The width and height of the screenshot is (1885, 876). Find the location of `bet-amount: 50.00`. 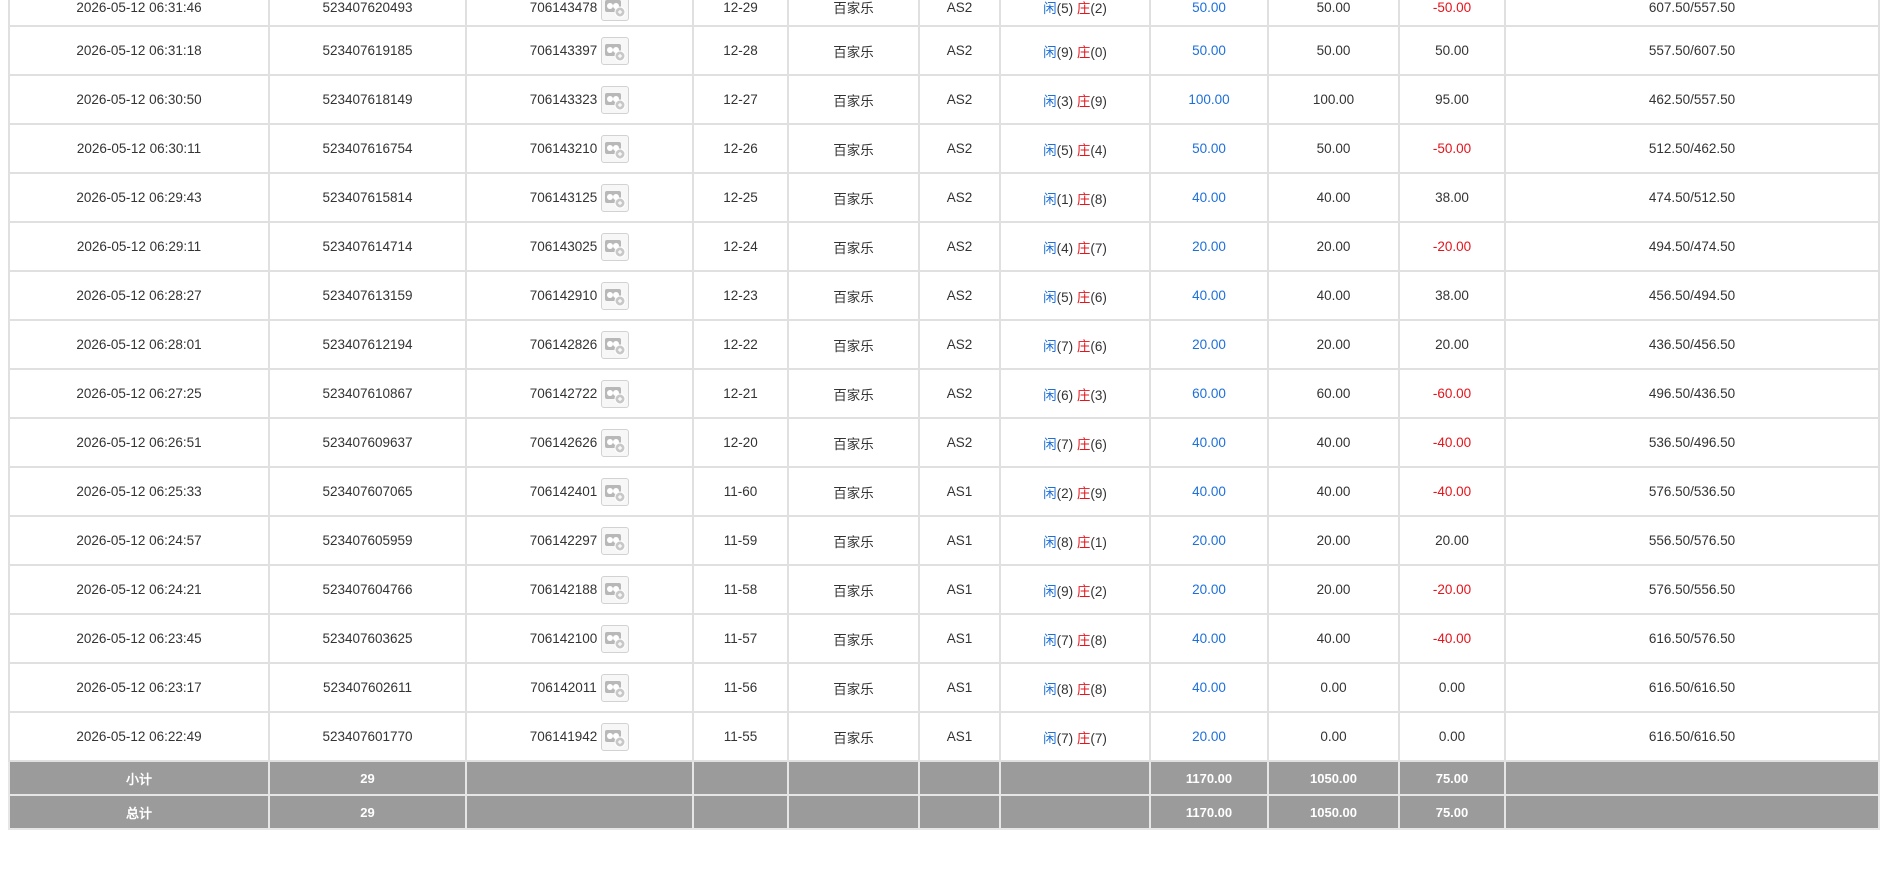

bet-amount: 50.00 is located at coordinates (1209, 50).